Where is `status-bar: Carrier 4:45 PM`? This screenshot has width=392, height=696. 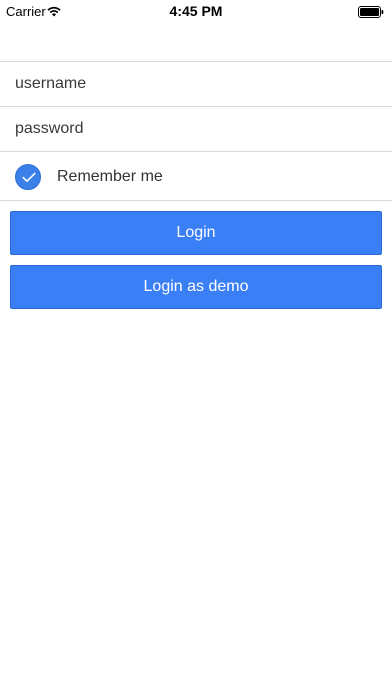
status-bar: Carrier 4:45 PM is located at coordinates (196, 11).